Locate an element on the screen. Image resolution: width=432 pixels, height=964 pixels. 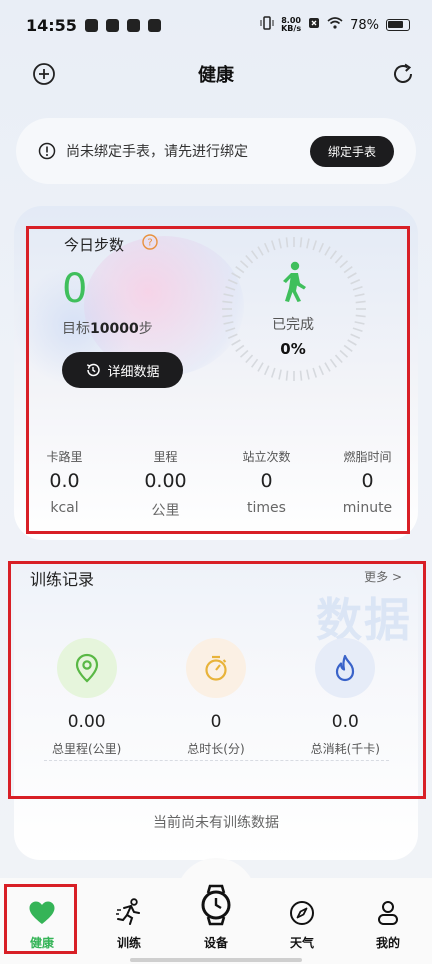
tab-device: 设备 is located at coordinates (216, 914).